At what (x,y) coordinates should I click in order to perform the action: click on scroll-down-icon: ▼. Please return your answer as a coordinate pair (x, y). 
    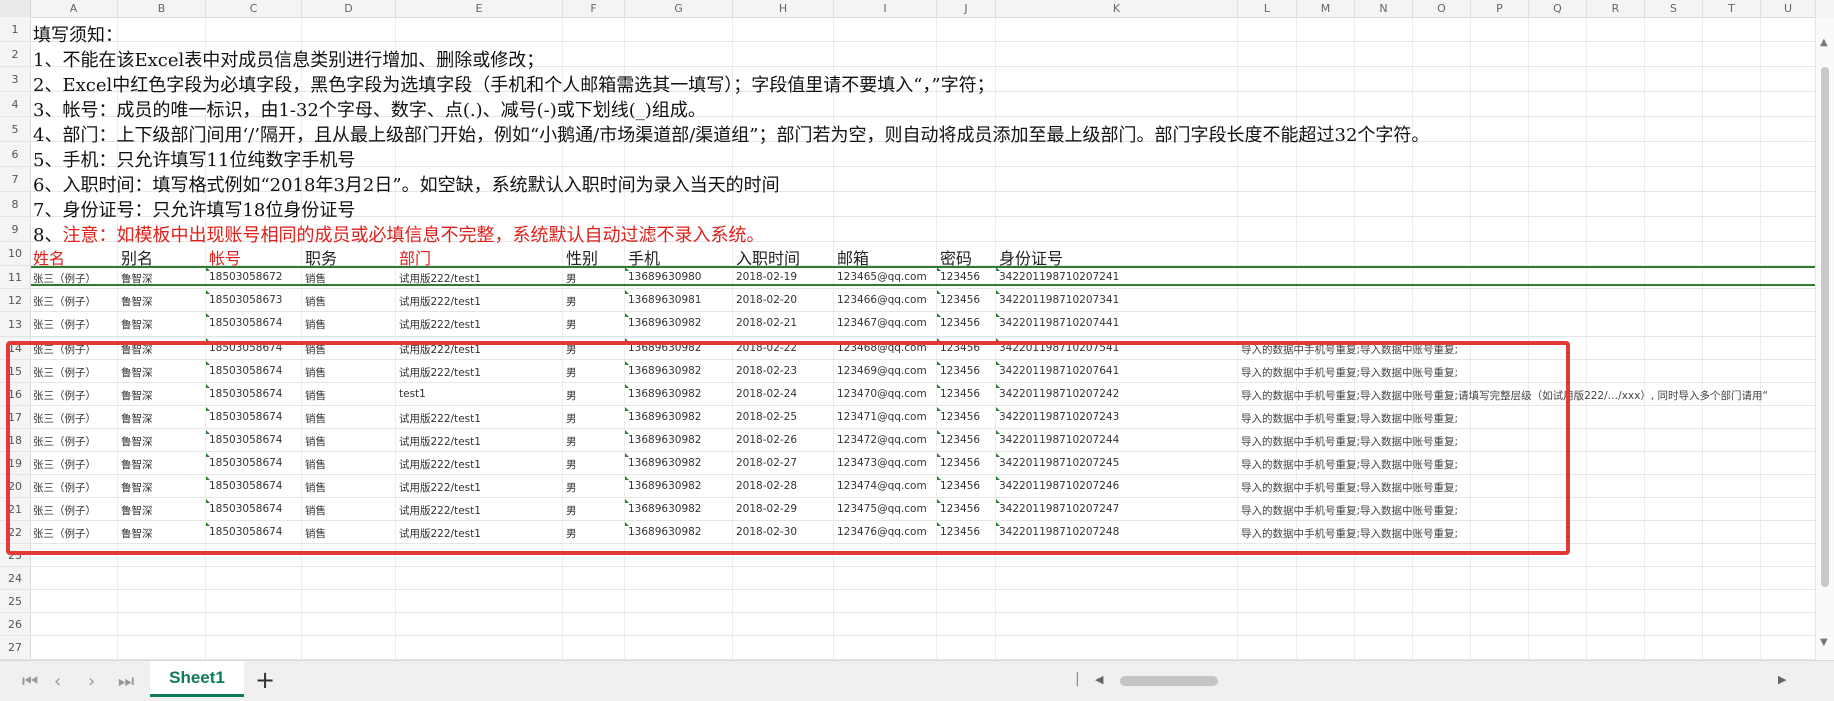
    Looking at the image, I should click on (1824, 642).